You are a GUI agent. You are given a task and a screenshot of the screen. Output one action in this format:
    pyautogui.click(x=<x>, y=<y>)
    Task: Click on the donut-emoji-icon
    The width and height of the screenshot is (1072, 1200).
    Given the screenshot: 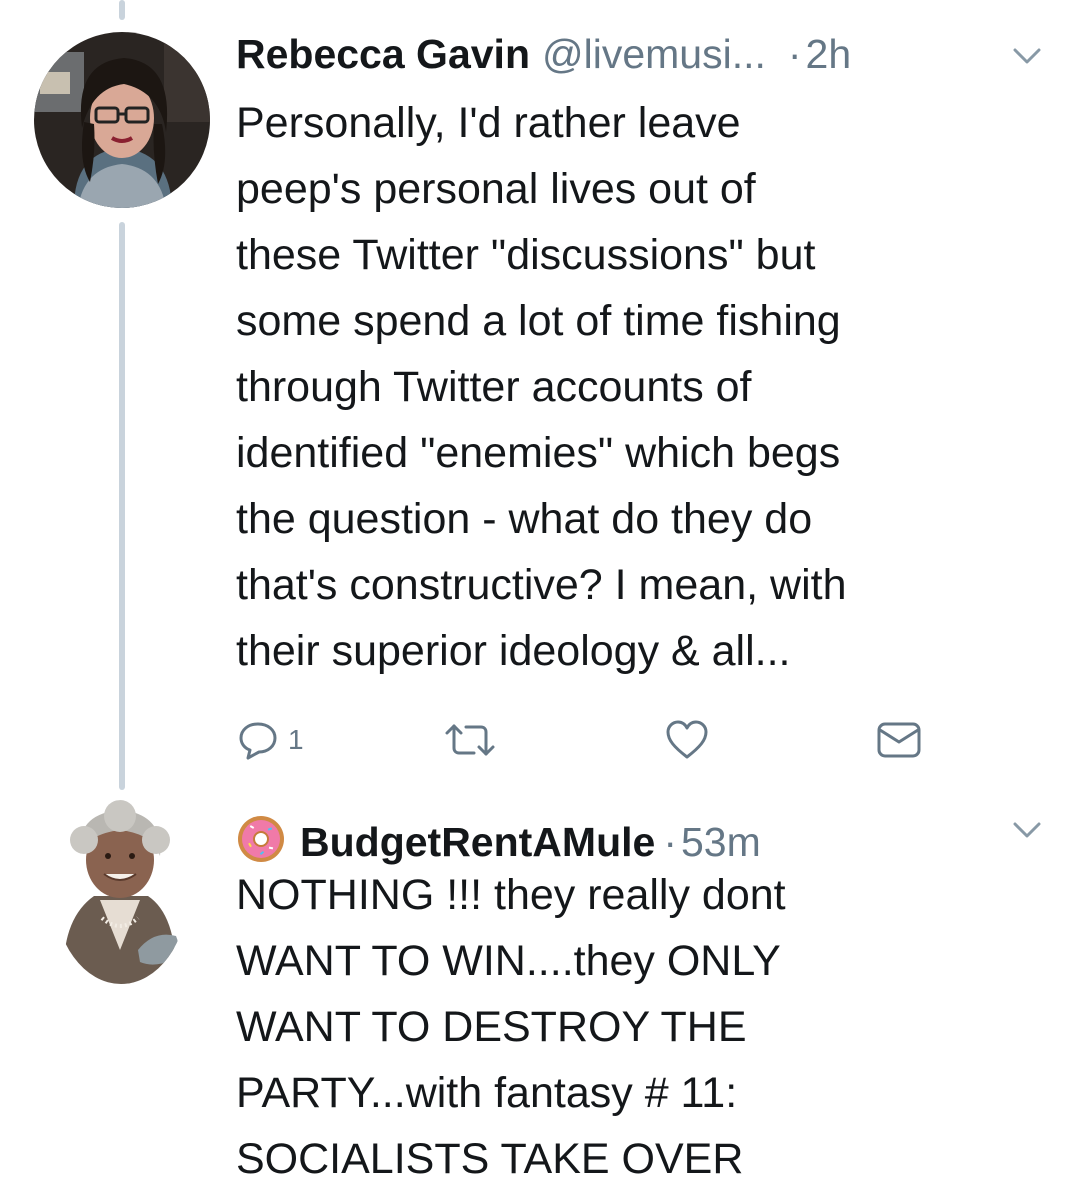 What is the action you would take?
    pyautogui.click(x=261, y=839)
    